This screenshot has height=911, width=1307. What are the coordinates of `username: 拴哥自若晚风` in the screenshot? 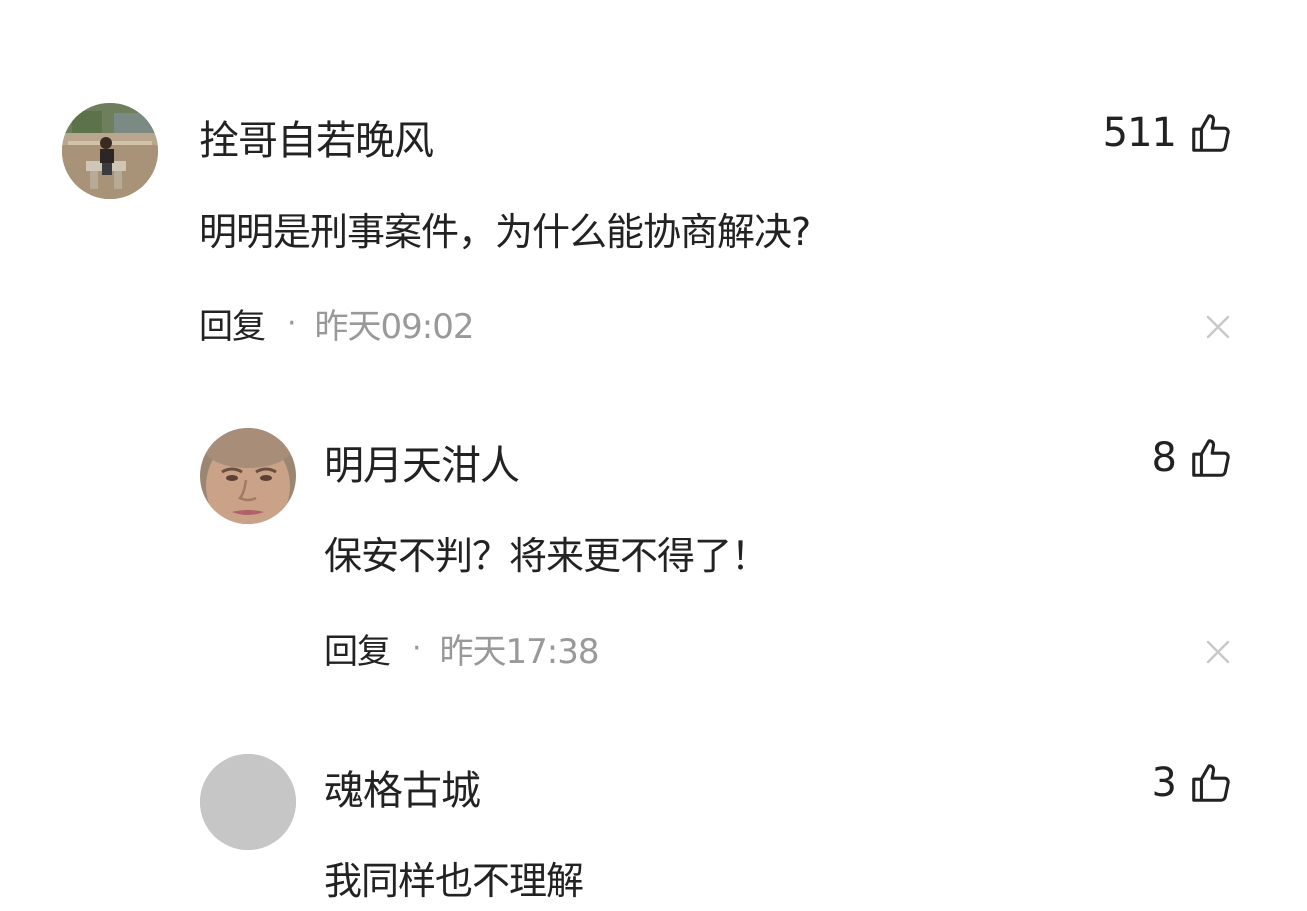 It's located at (316, 137).